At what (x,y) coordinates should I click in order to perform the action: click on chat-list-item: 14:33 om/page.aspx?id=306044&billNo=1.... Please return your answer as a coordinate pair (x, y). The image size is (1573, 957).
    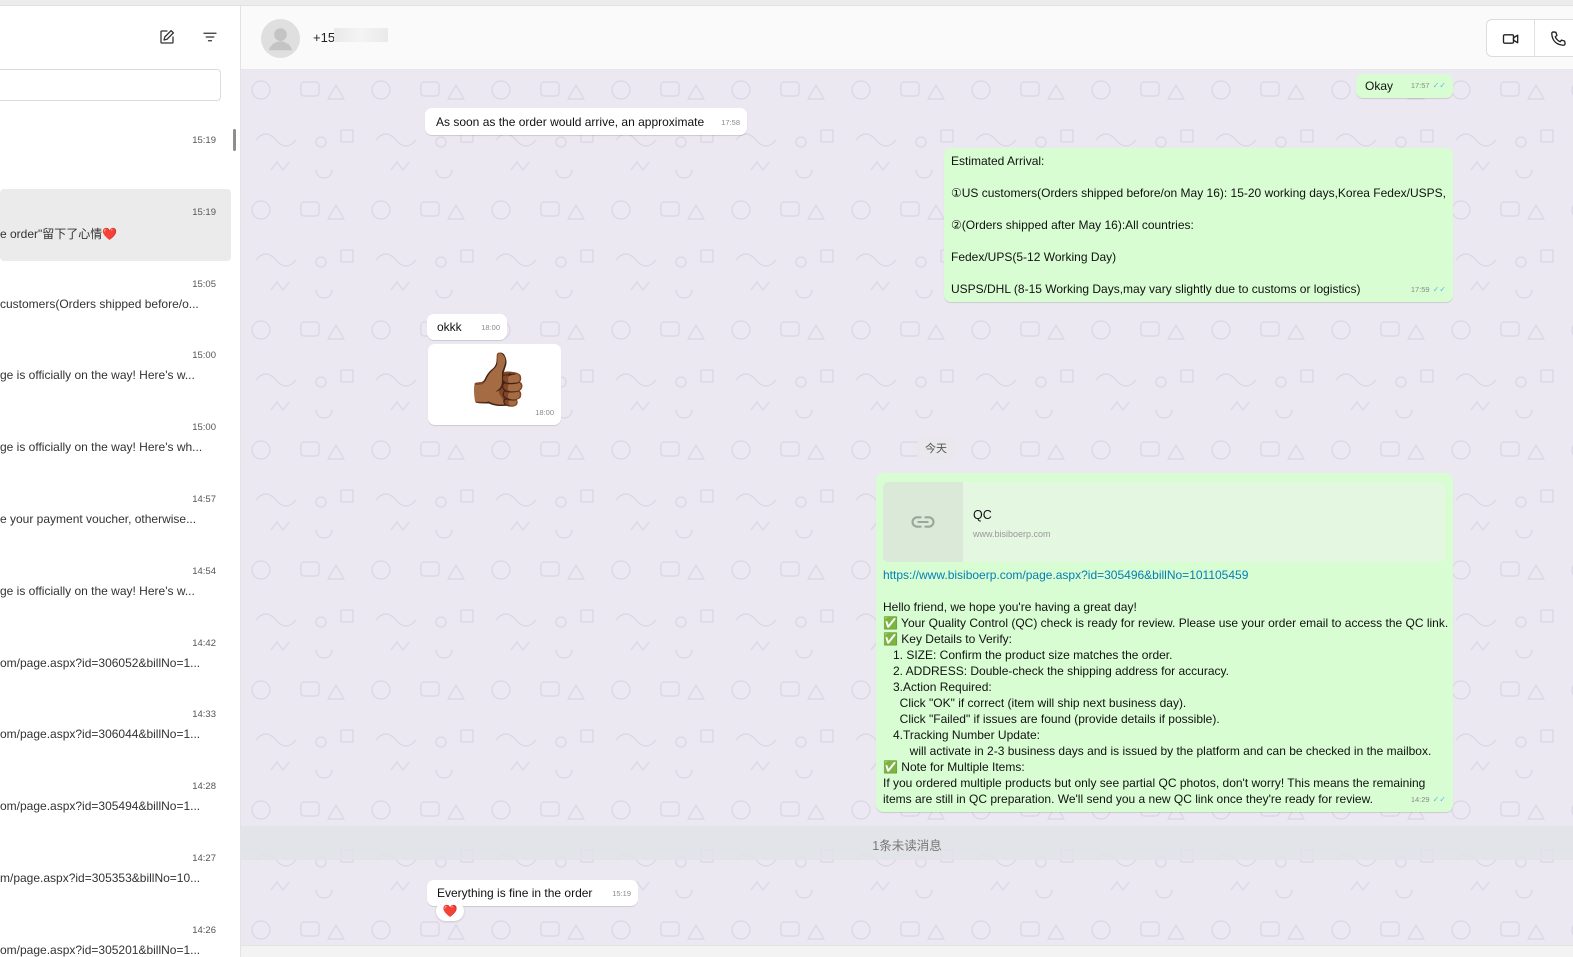
    Looking at the image, I should click on (115, 727).